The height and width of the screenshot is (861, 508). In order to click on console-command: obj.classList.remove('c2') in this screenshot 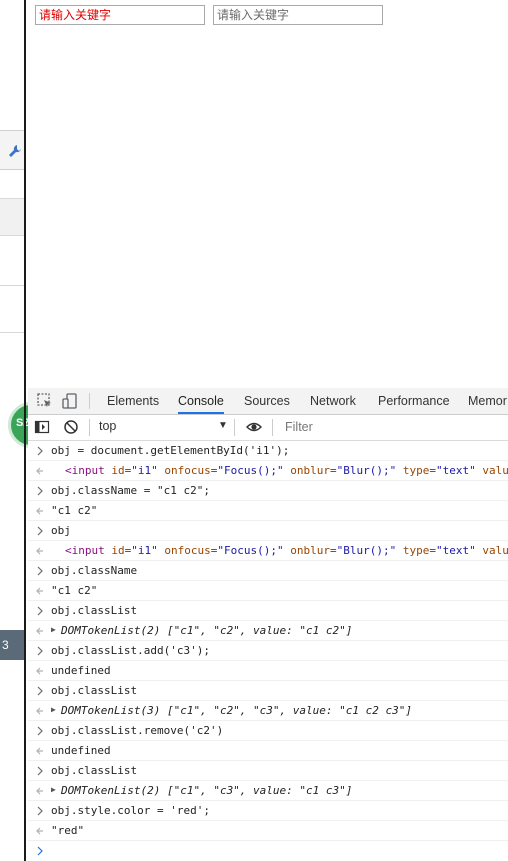, I will do `click(137, 730)`.